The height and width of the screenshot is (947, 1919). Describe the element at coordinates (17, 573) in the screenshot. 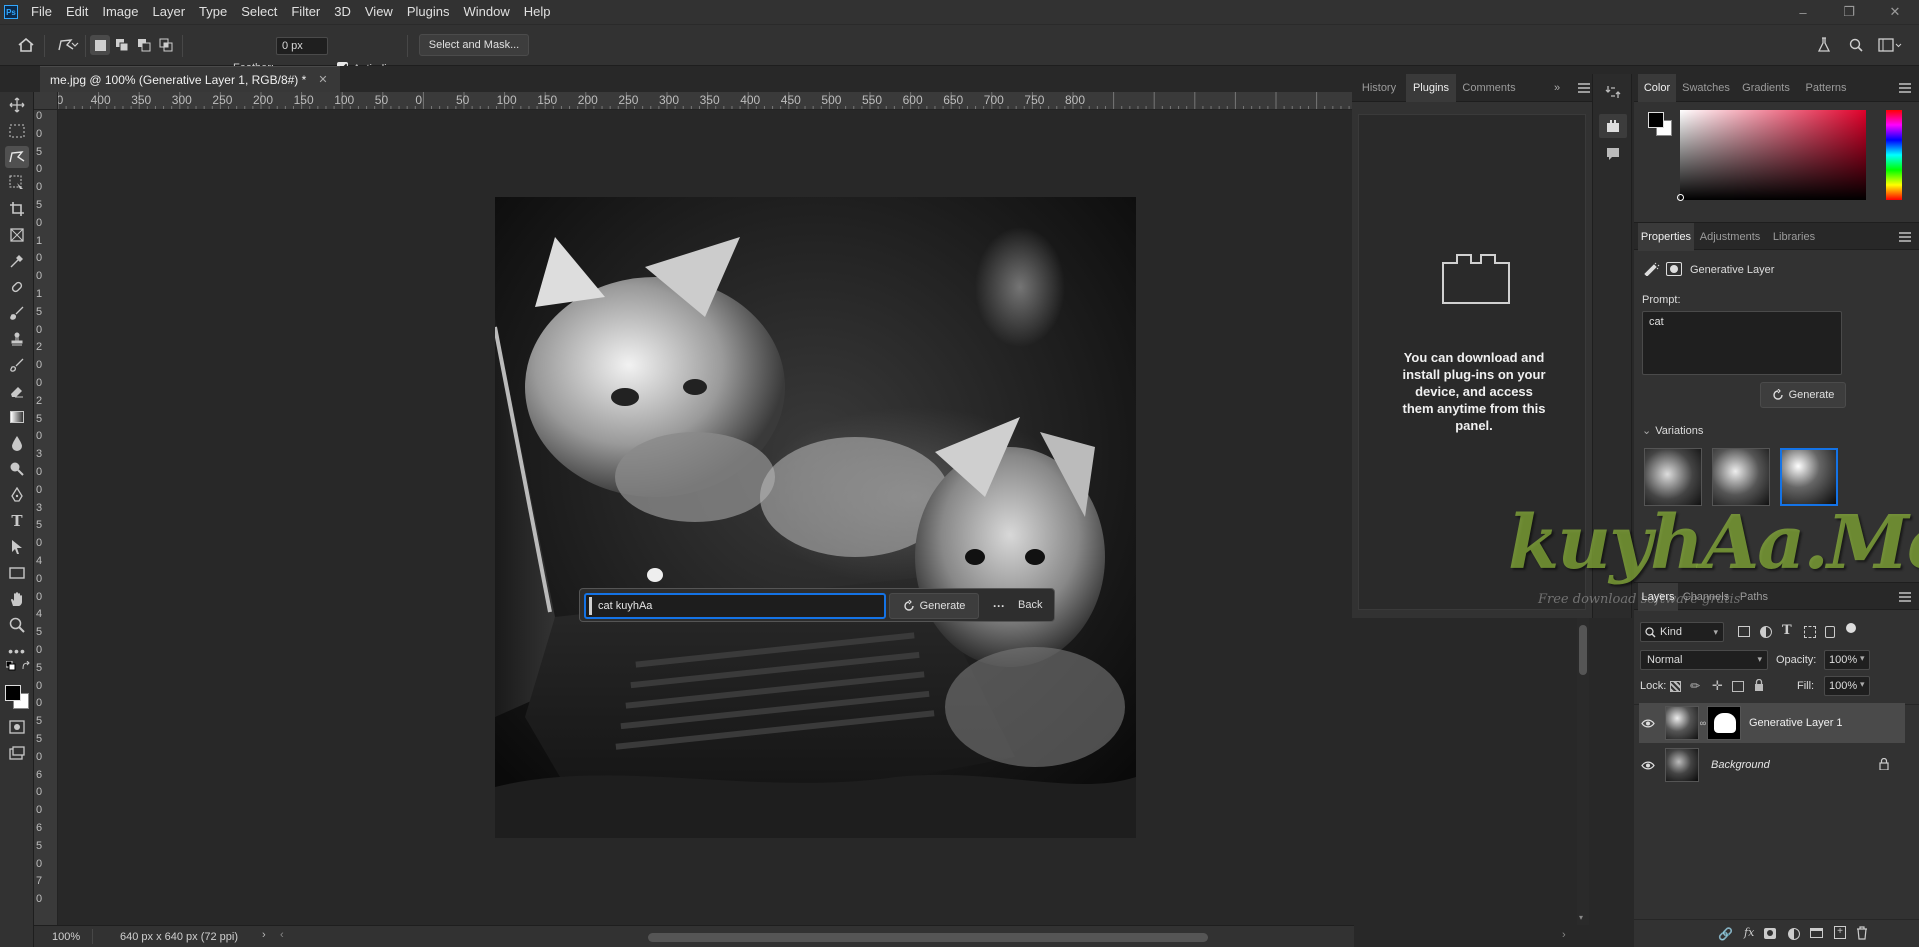

I see `rectangle-tool-icon` at that location.